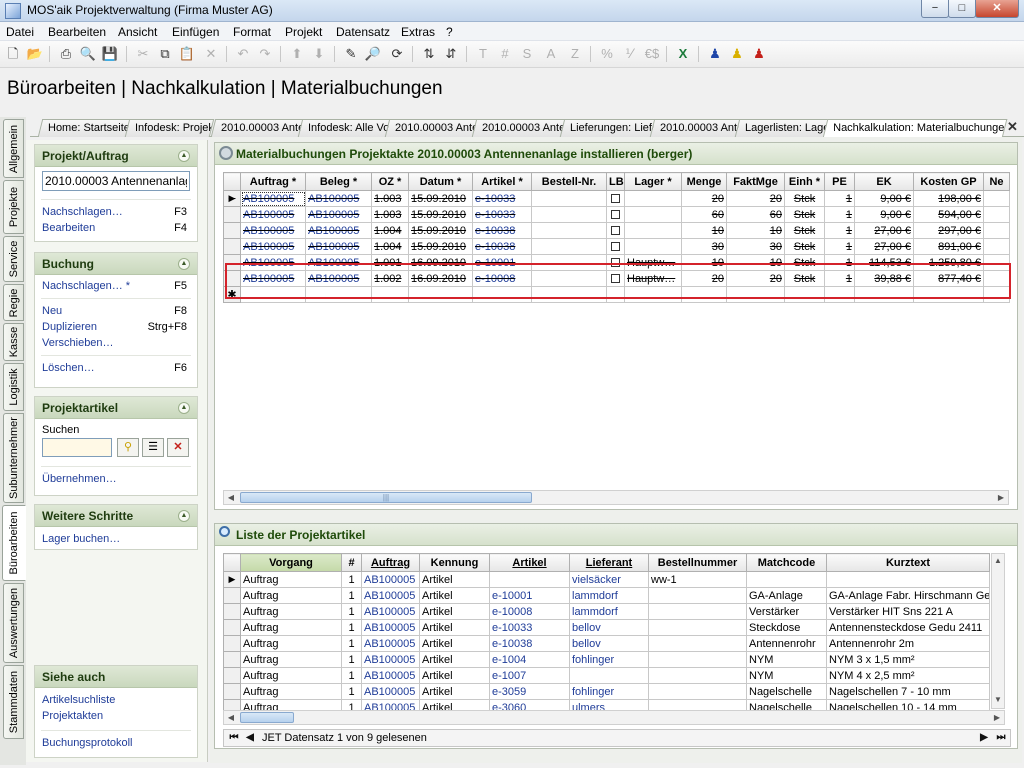 This screenshot has width=1024, height=768. What do you see at coordinates (116, 181) in the screenshot?
I see `projekt-auftrag-input` at bounding box center [116, 181].